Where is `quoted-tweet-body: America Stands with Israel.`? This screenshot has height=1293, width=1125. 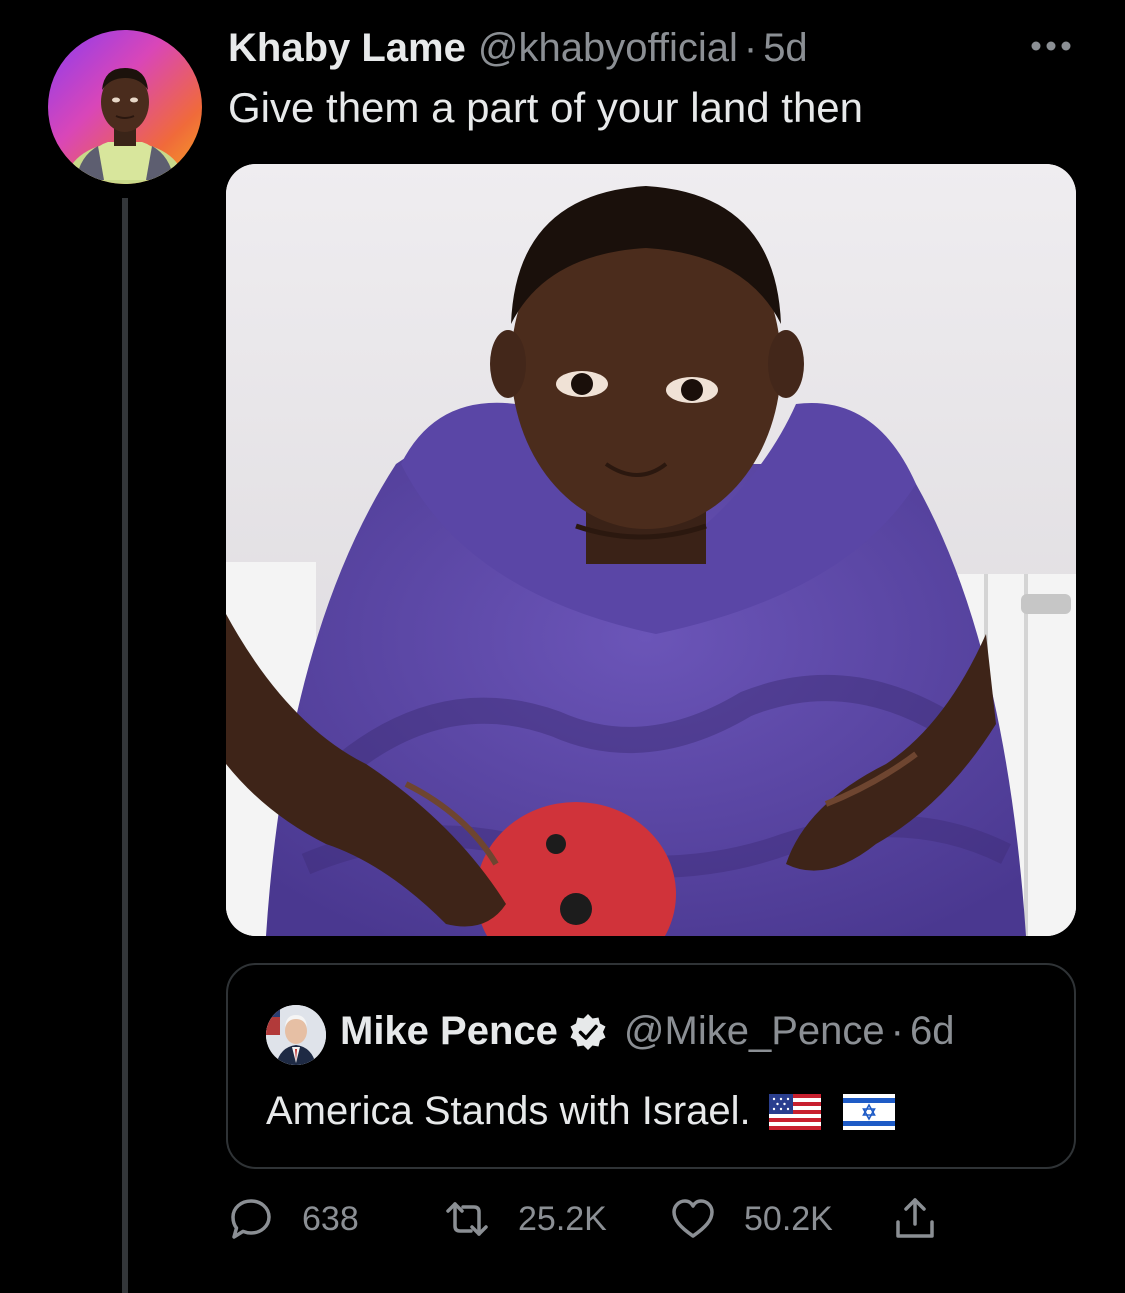
quoted-tweet-body: America Stands with Israel. is located at coordinates (580, 1111).